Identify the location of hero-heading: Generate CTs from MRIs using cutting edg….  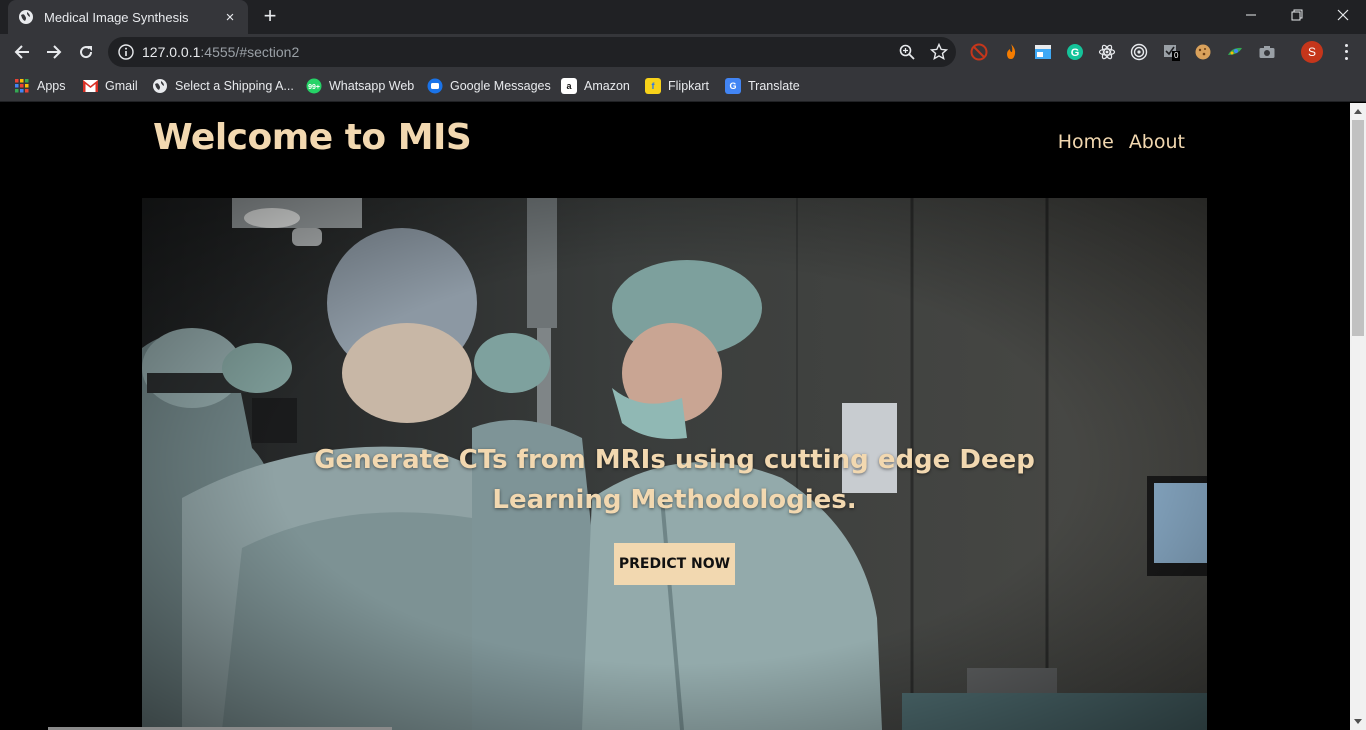
(674, 480).